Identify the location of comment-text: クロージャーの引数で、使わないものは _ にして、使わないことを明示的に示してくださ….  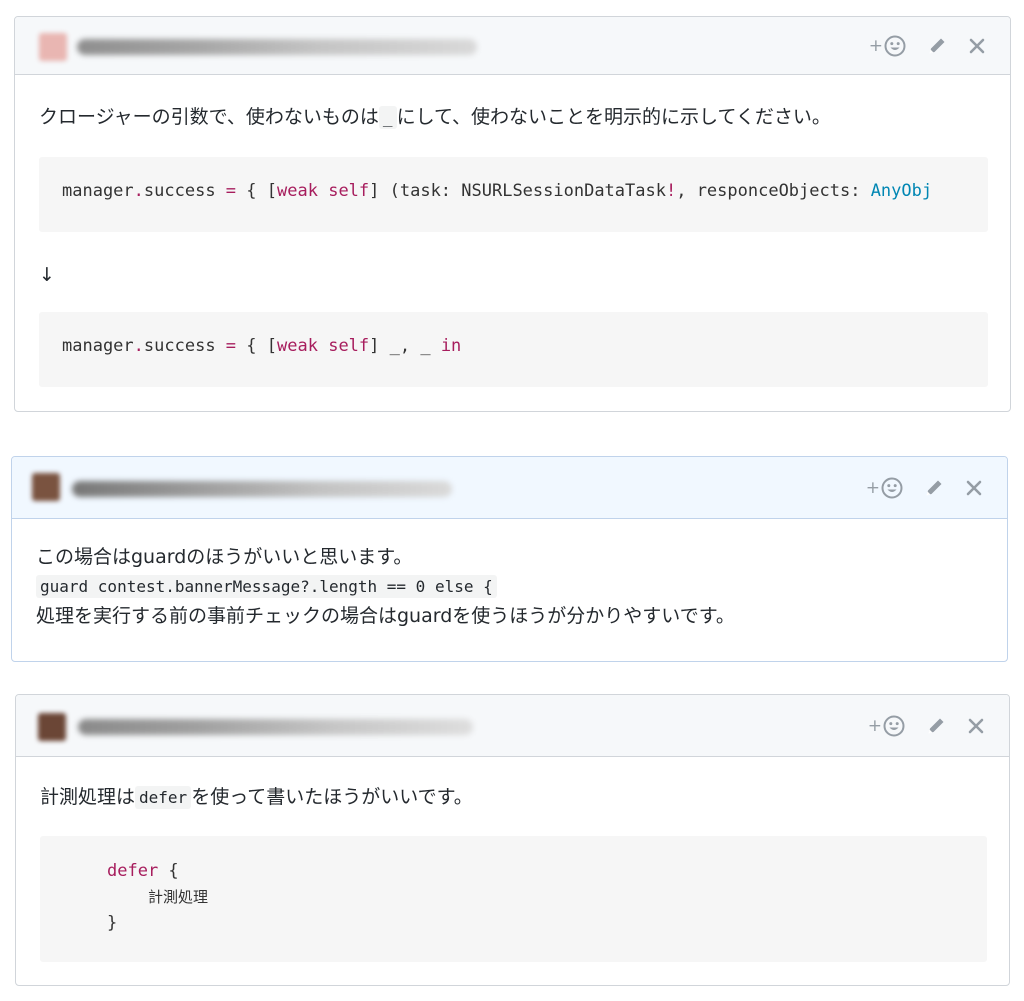
(435, 117).